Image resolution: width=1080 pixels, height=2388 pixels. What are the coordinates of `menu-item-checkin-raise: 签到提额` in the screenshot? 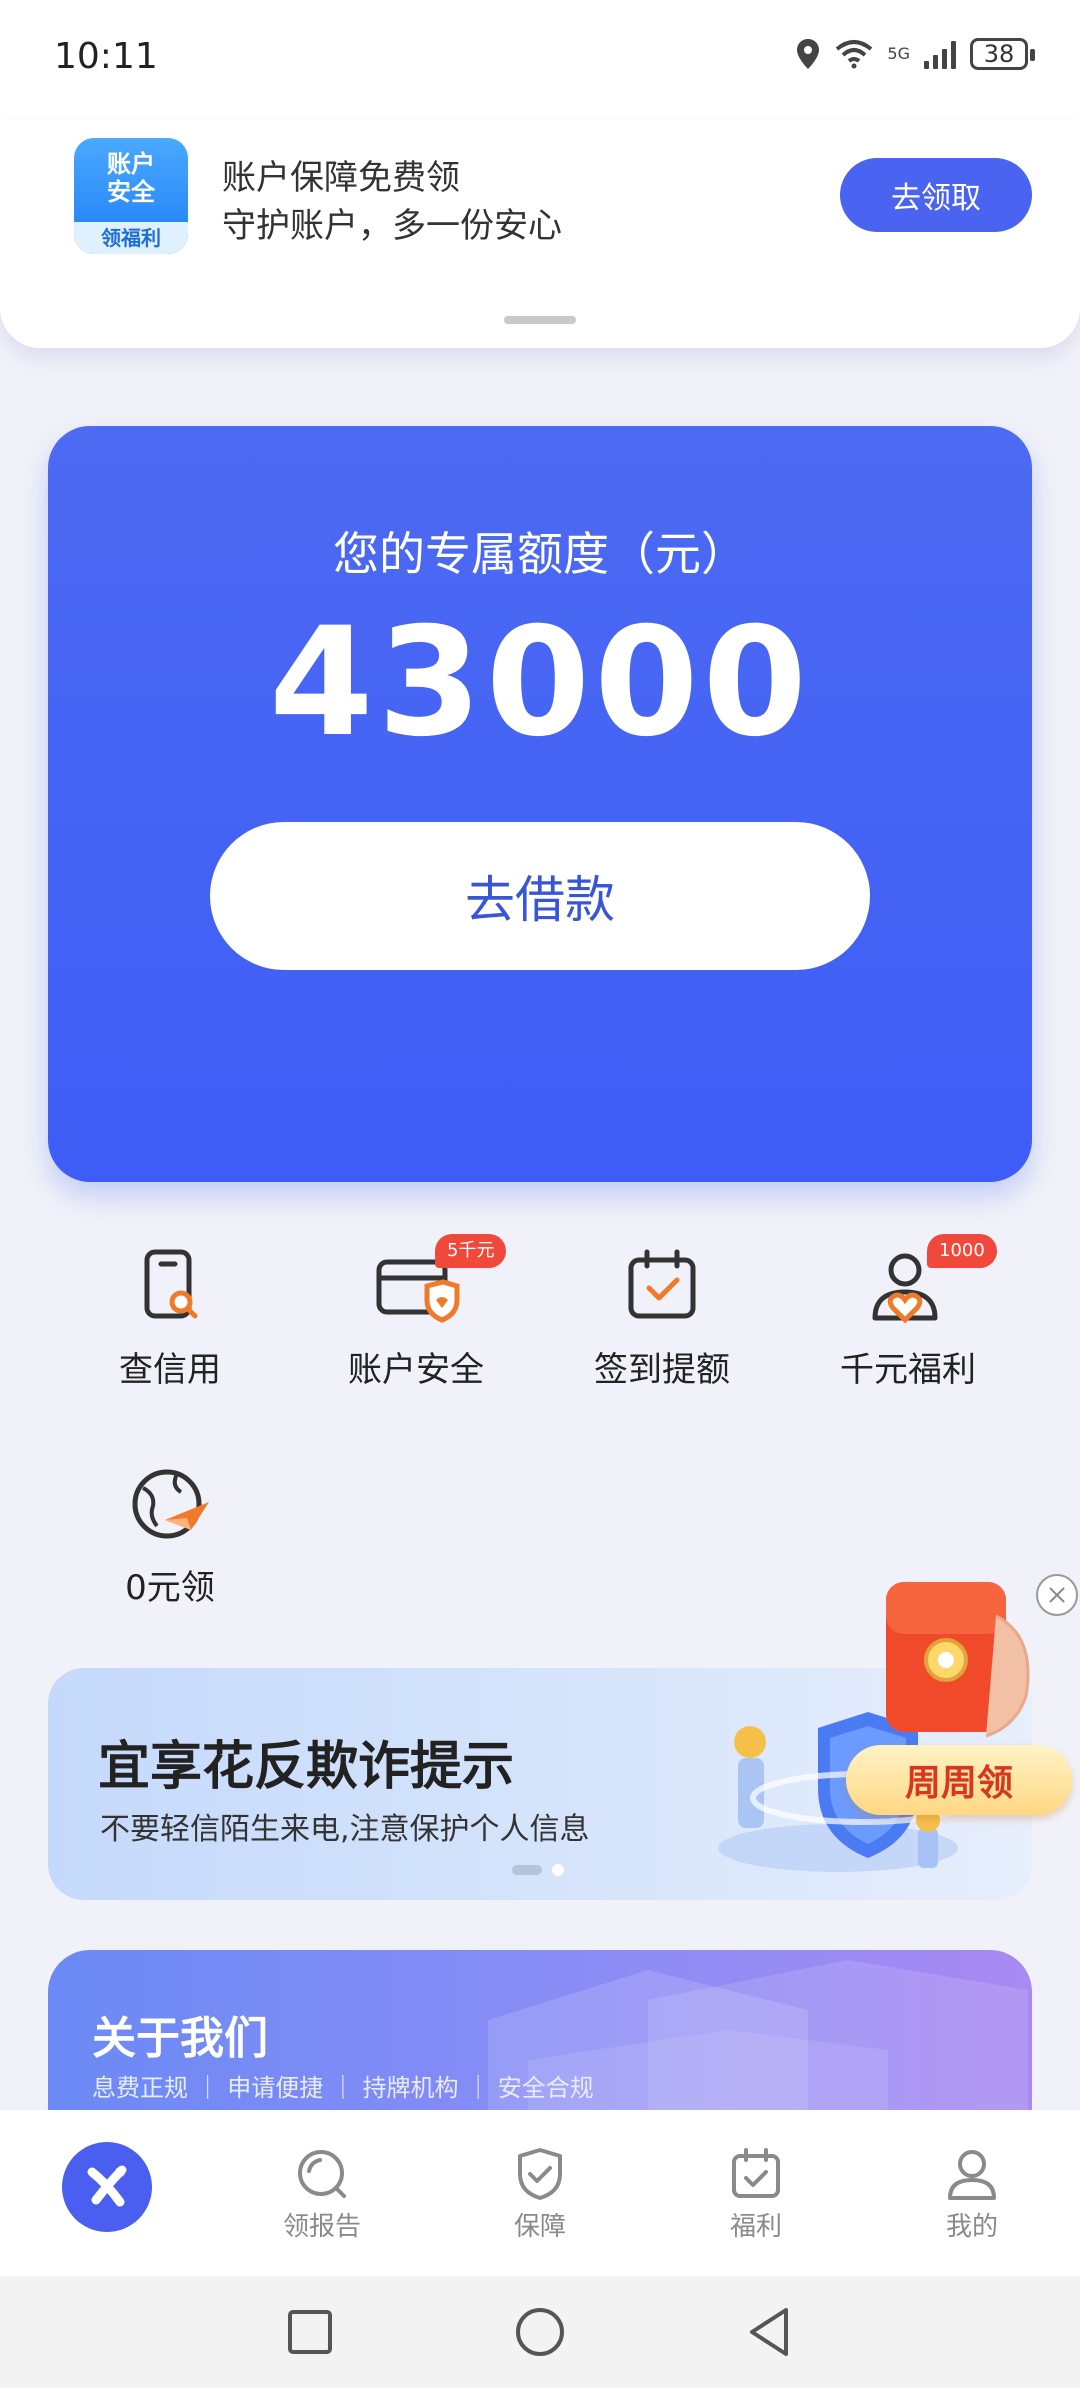 It's located at (662, 1316).